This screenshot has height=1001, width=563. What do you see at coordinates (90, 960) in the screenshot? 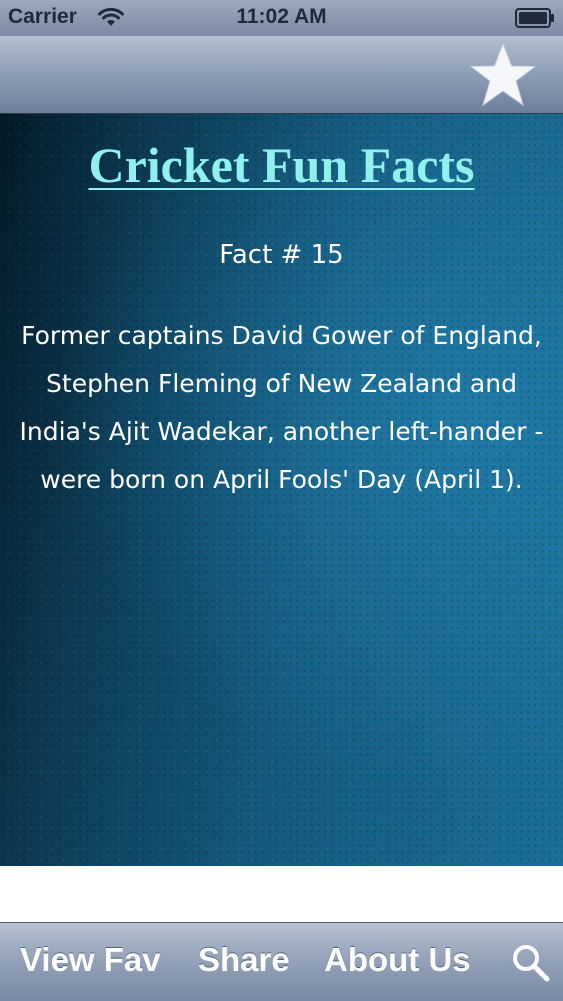
I see `view-fav-button: View Fav` at bounding box center [90, 960].